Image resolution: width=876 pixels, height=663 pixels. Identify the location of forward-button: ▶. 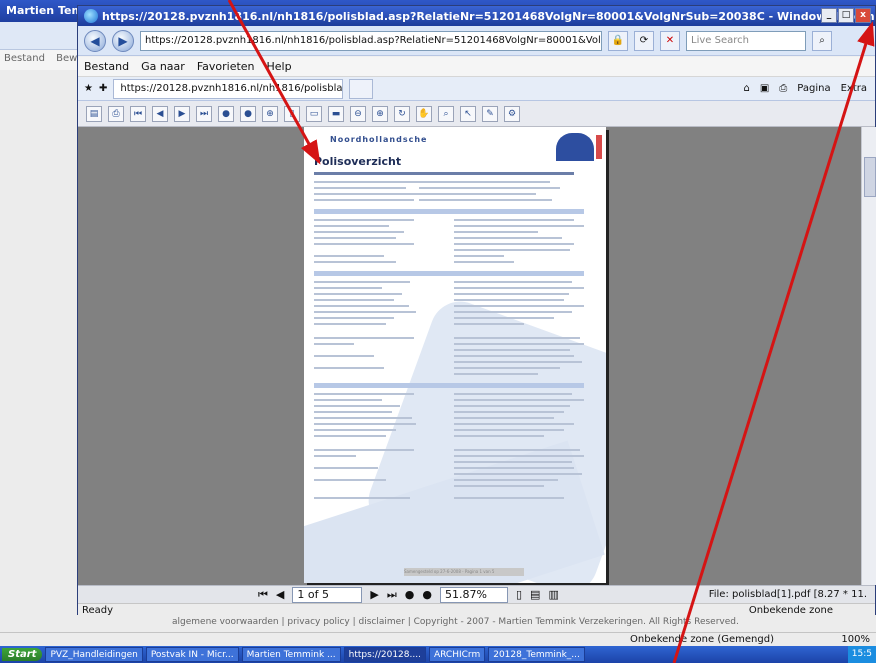
(123, 40).